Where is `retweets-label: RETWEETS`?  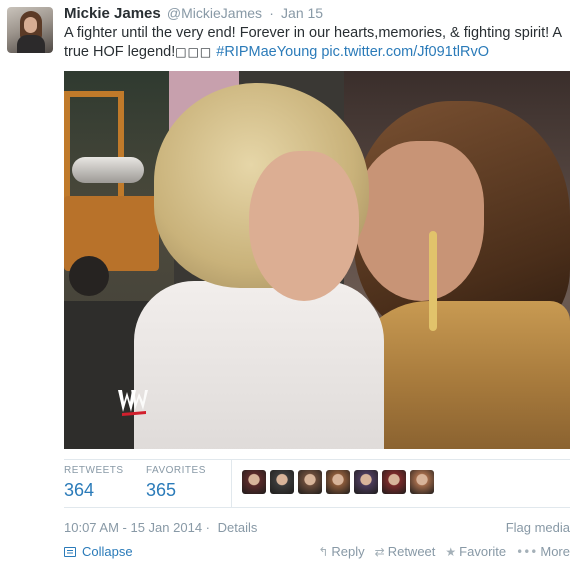
retweets-label: RETWEETS is located at coordinates (94, 470).